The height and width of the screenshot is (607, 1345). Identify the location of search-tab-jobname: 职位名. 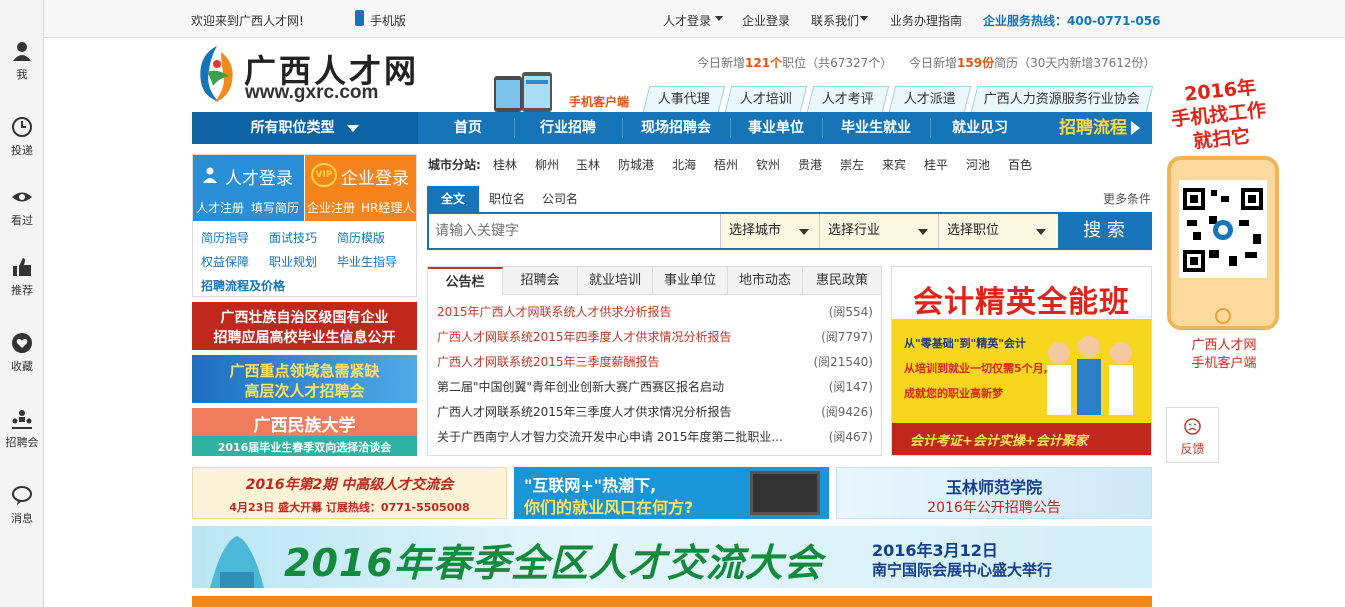
(507, 199).